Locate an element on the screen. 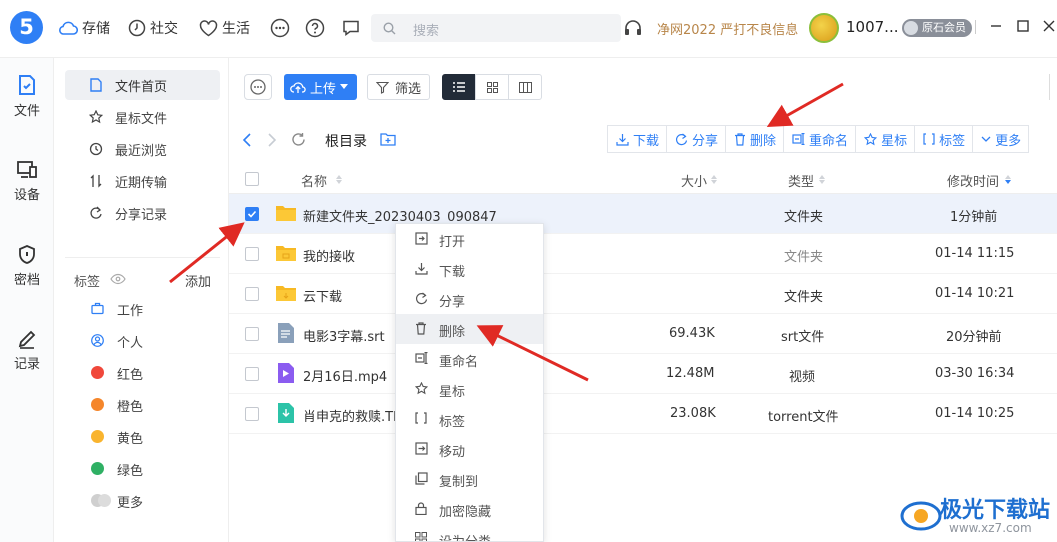  close-icon is located at coordinates (1049, 26).